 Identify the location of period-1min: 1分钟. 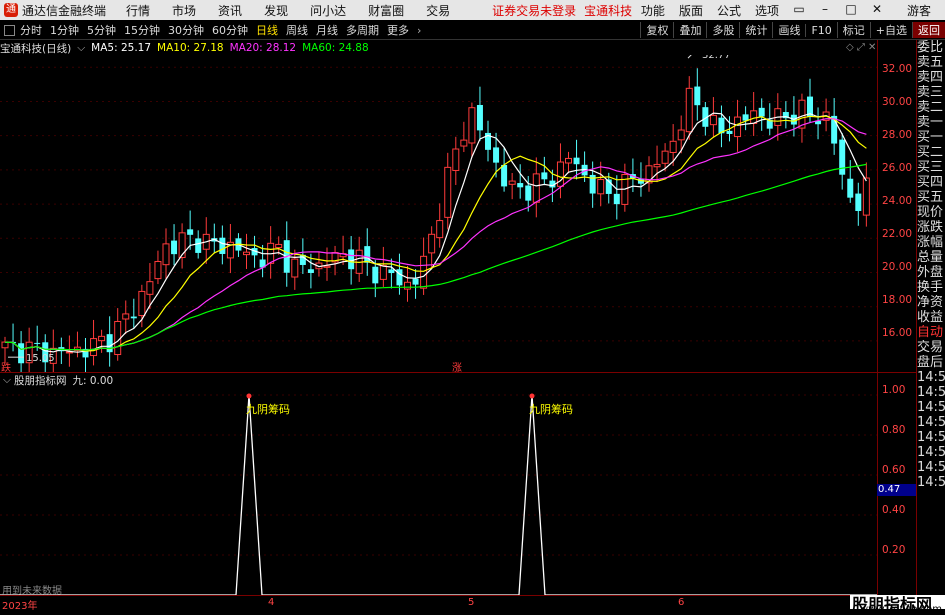
(64, 30).